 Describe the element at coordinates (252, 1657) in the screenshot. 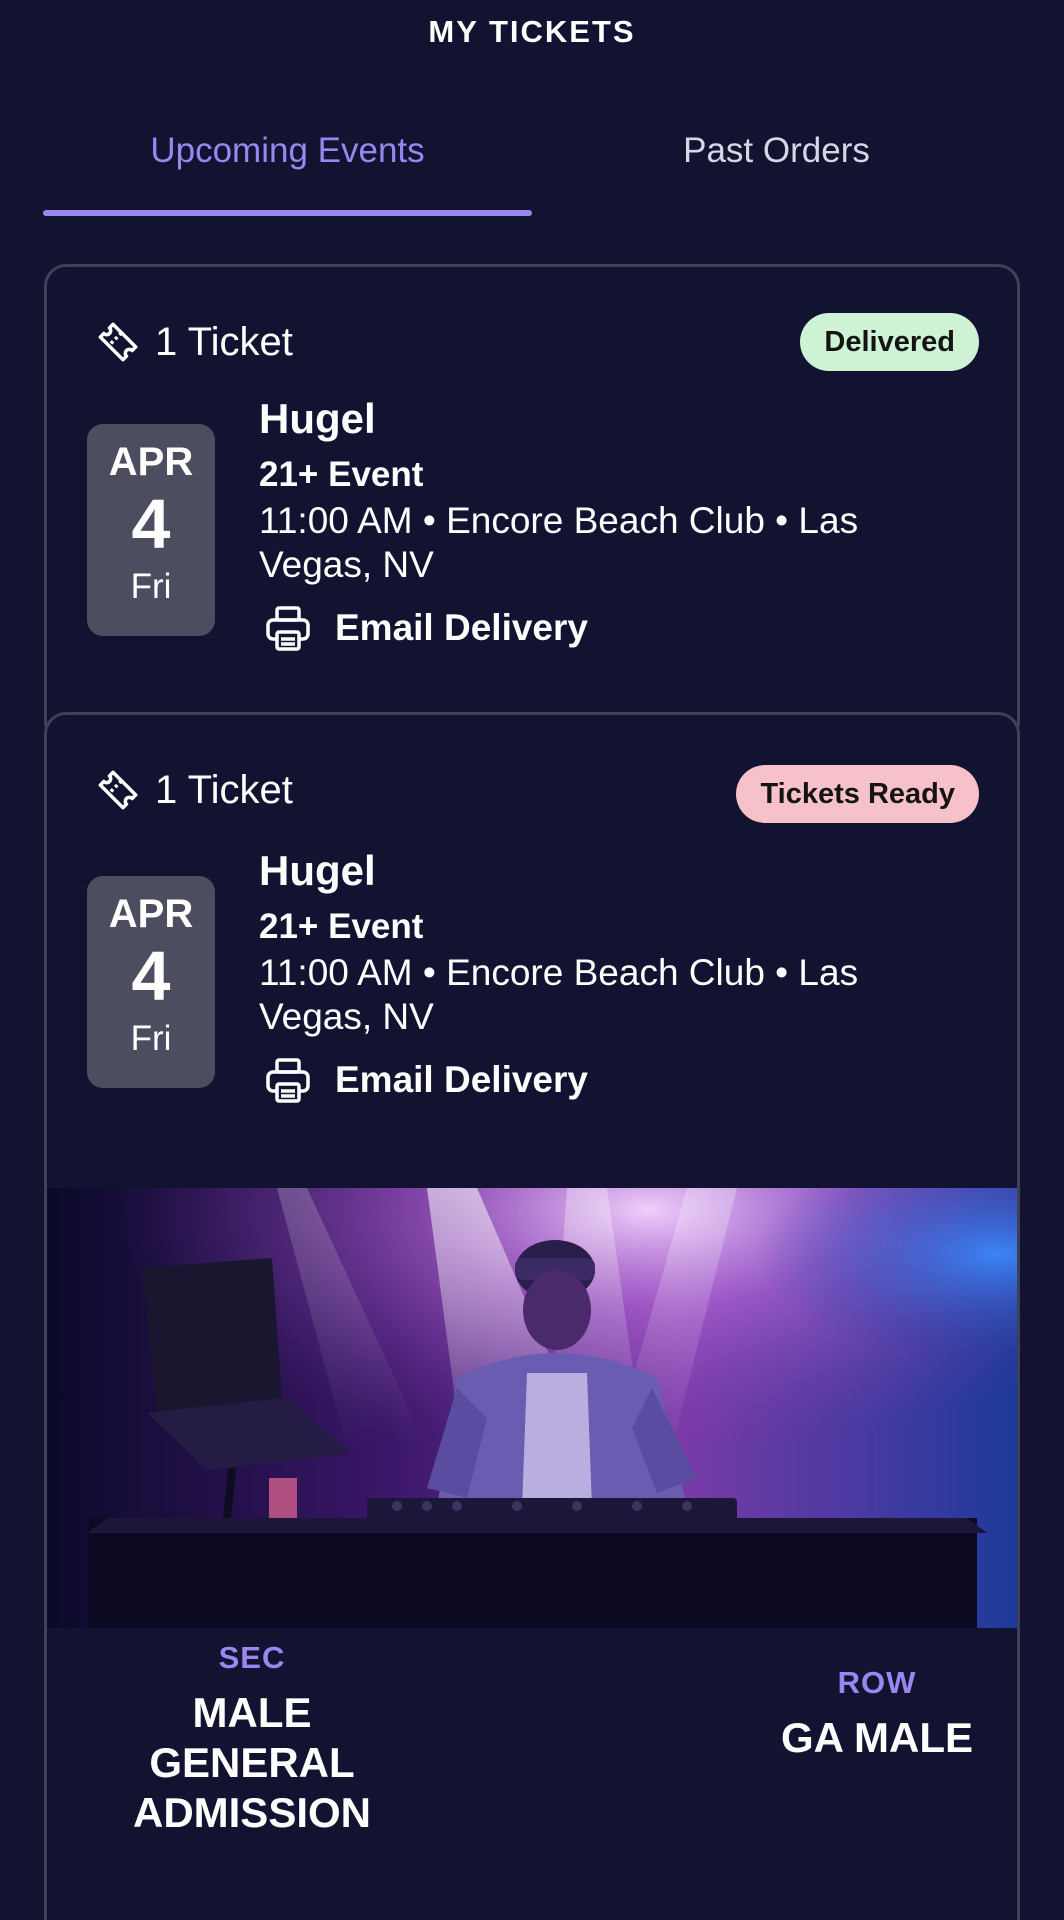

I see `section-label: SEC` at that location.